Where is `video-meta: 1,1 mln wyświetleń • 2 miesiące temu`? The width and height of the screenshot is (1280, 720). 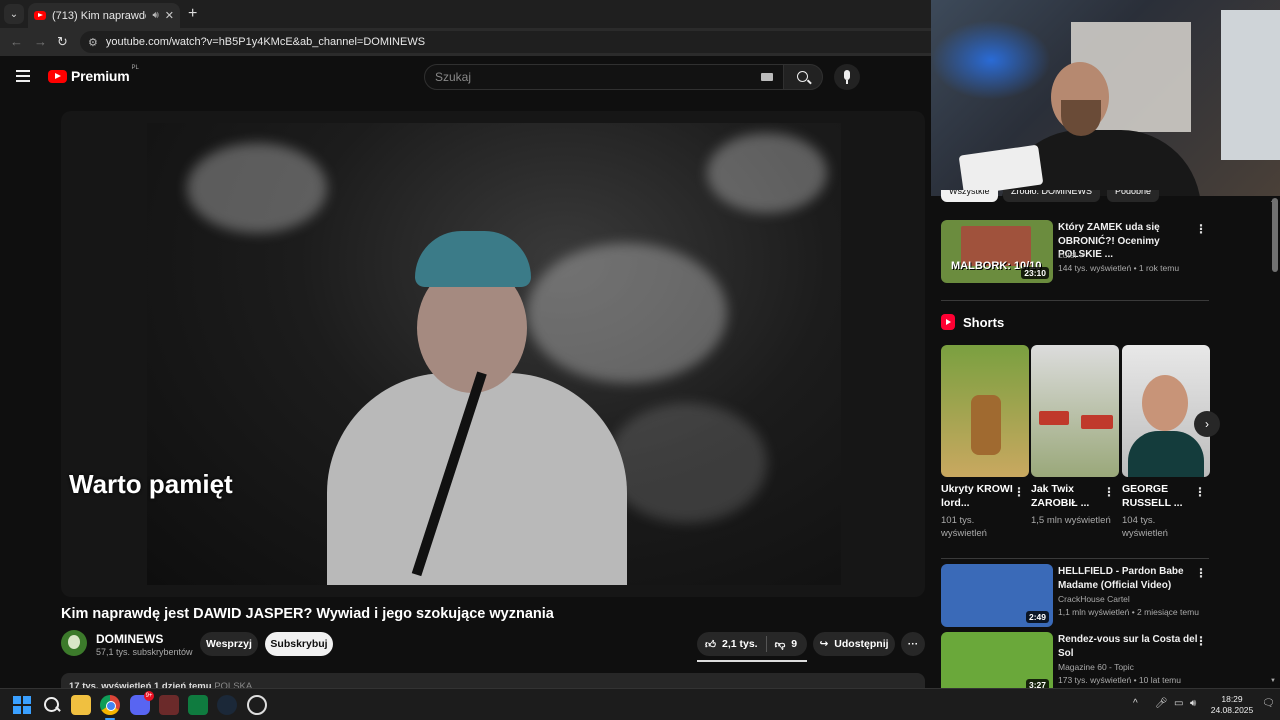 video-meta: 1,1 mln wyświetleń • 2 miesiące temu is located at coordinates (1128, 612).